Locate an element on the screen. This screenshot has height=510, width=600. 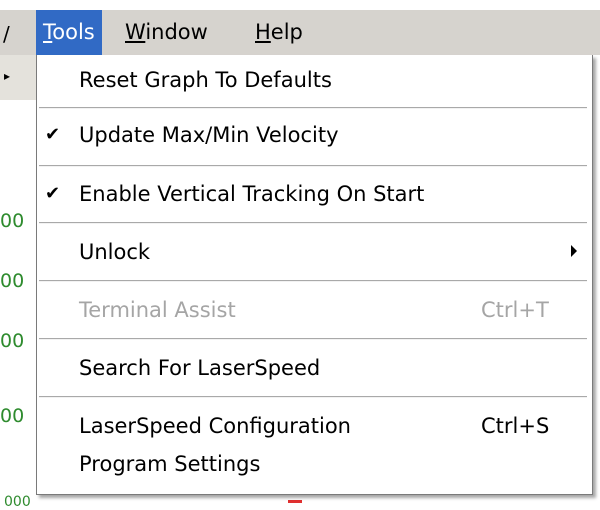
menu-bar: / Tools Window Help is located at coordinates (300, 32).